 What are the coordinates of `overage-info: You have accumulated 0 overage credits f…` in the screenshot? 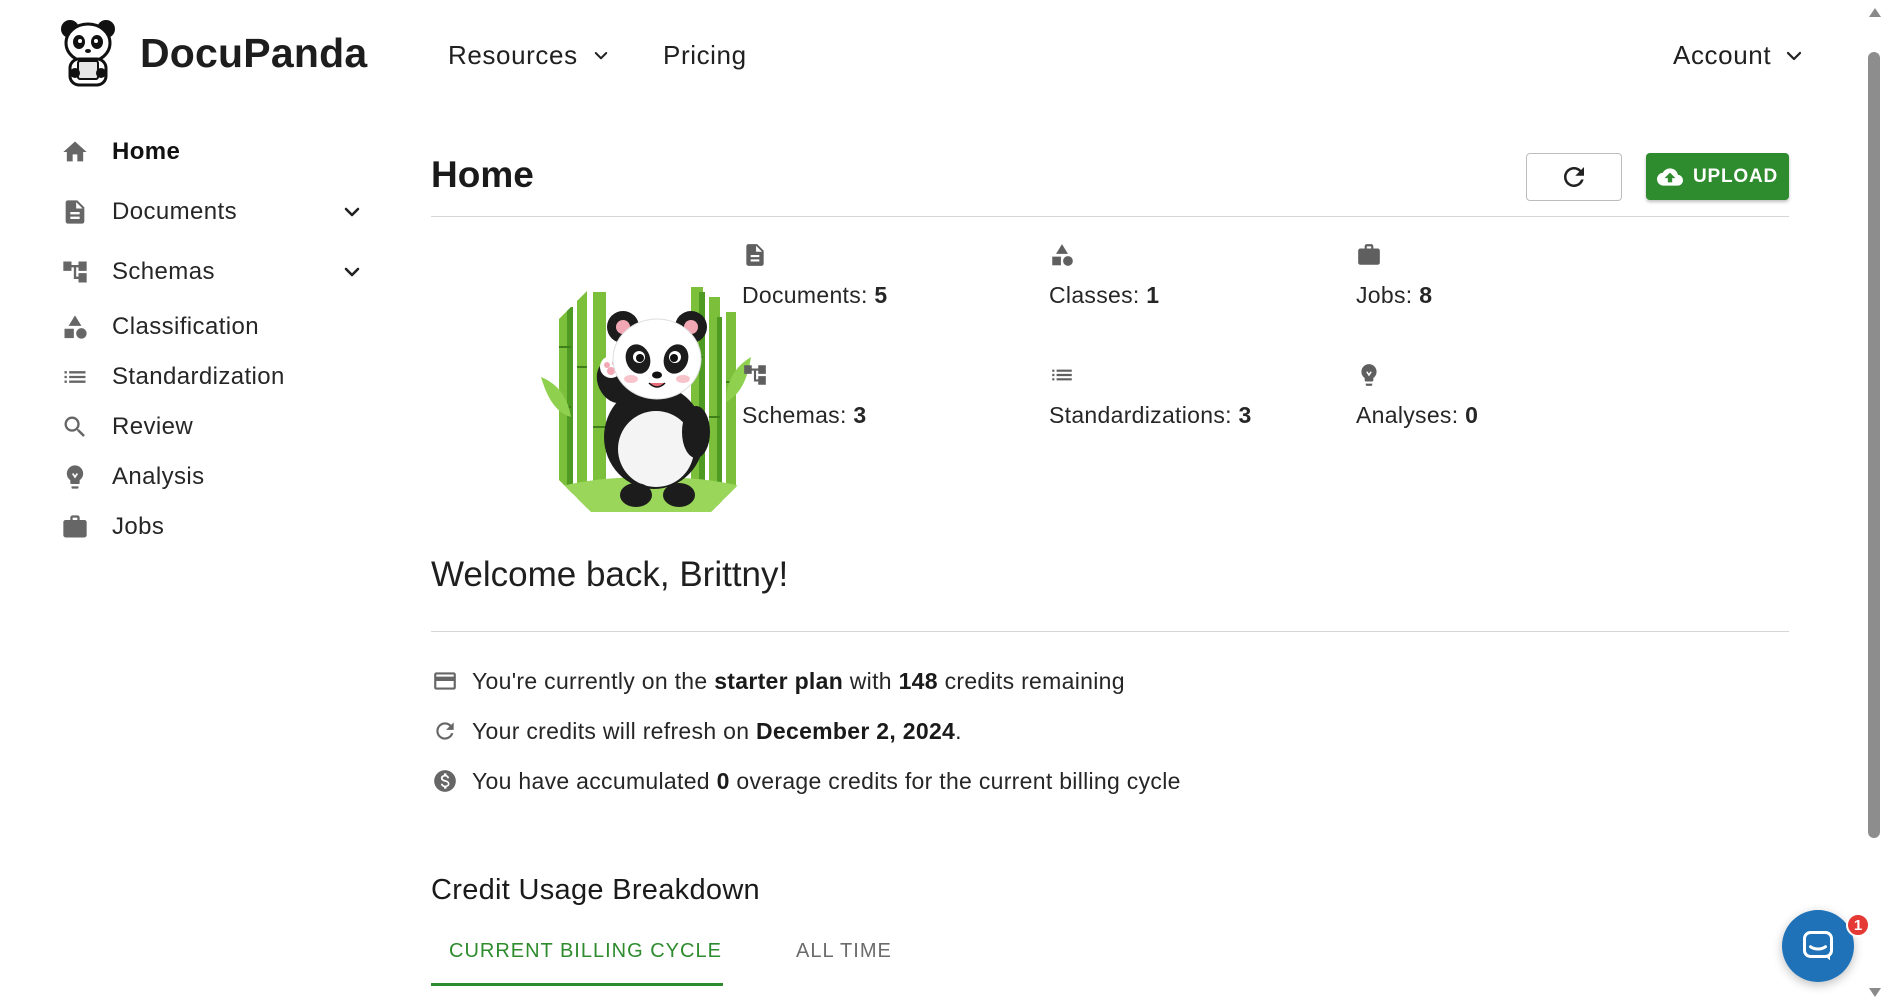 It's located at (806, 781).